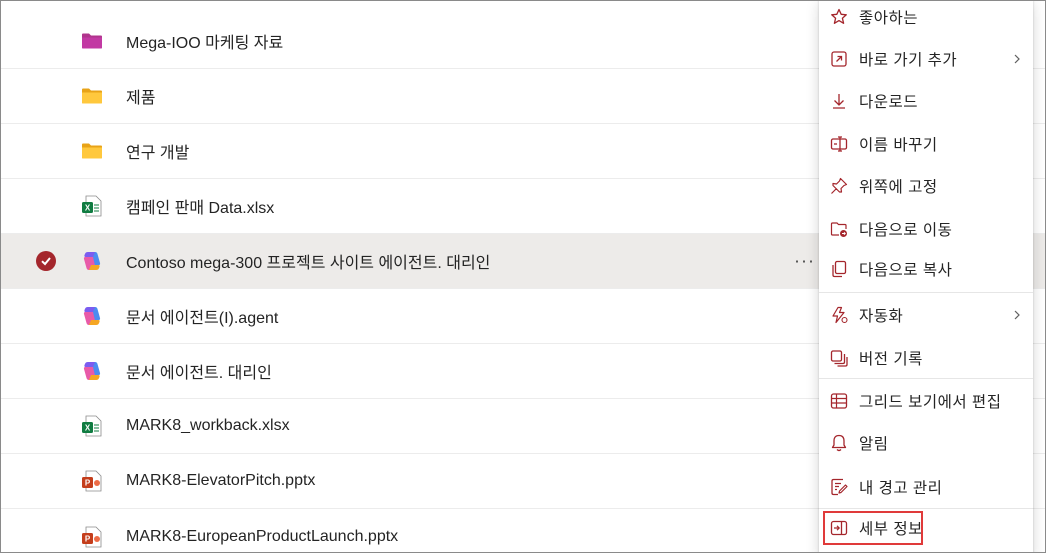 Image resolution: width=1046 pixels, height=553 pixels. Describe the element at coordinates (873, 528) in the screenshot. I see `highlight-box` at that location.